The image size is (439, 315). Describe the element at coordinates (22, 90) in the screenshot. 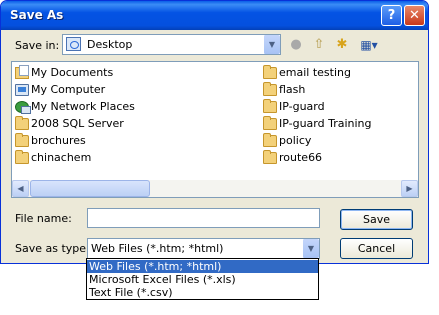

I see `computer-icon` at that location.